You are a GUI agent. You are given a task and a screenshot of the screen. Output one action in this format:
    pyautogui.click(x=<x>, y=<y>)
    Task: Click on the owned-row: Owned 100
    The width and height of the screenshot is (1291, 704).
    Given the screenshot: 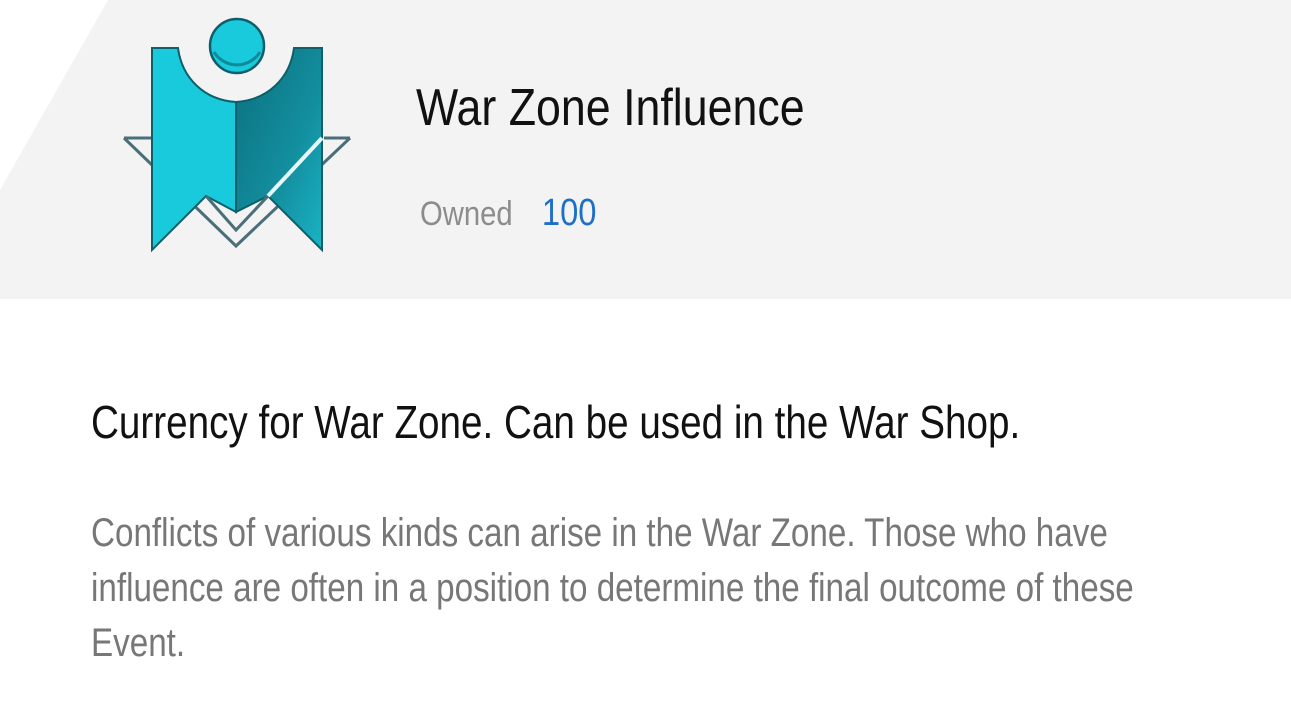 What is the action you would take?
    pyautogui.click(x=508, y=216)
    